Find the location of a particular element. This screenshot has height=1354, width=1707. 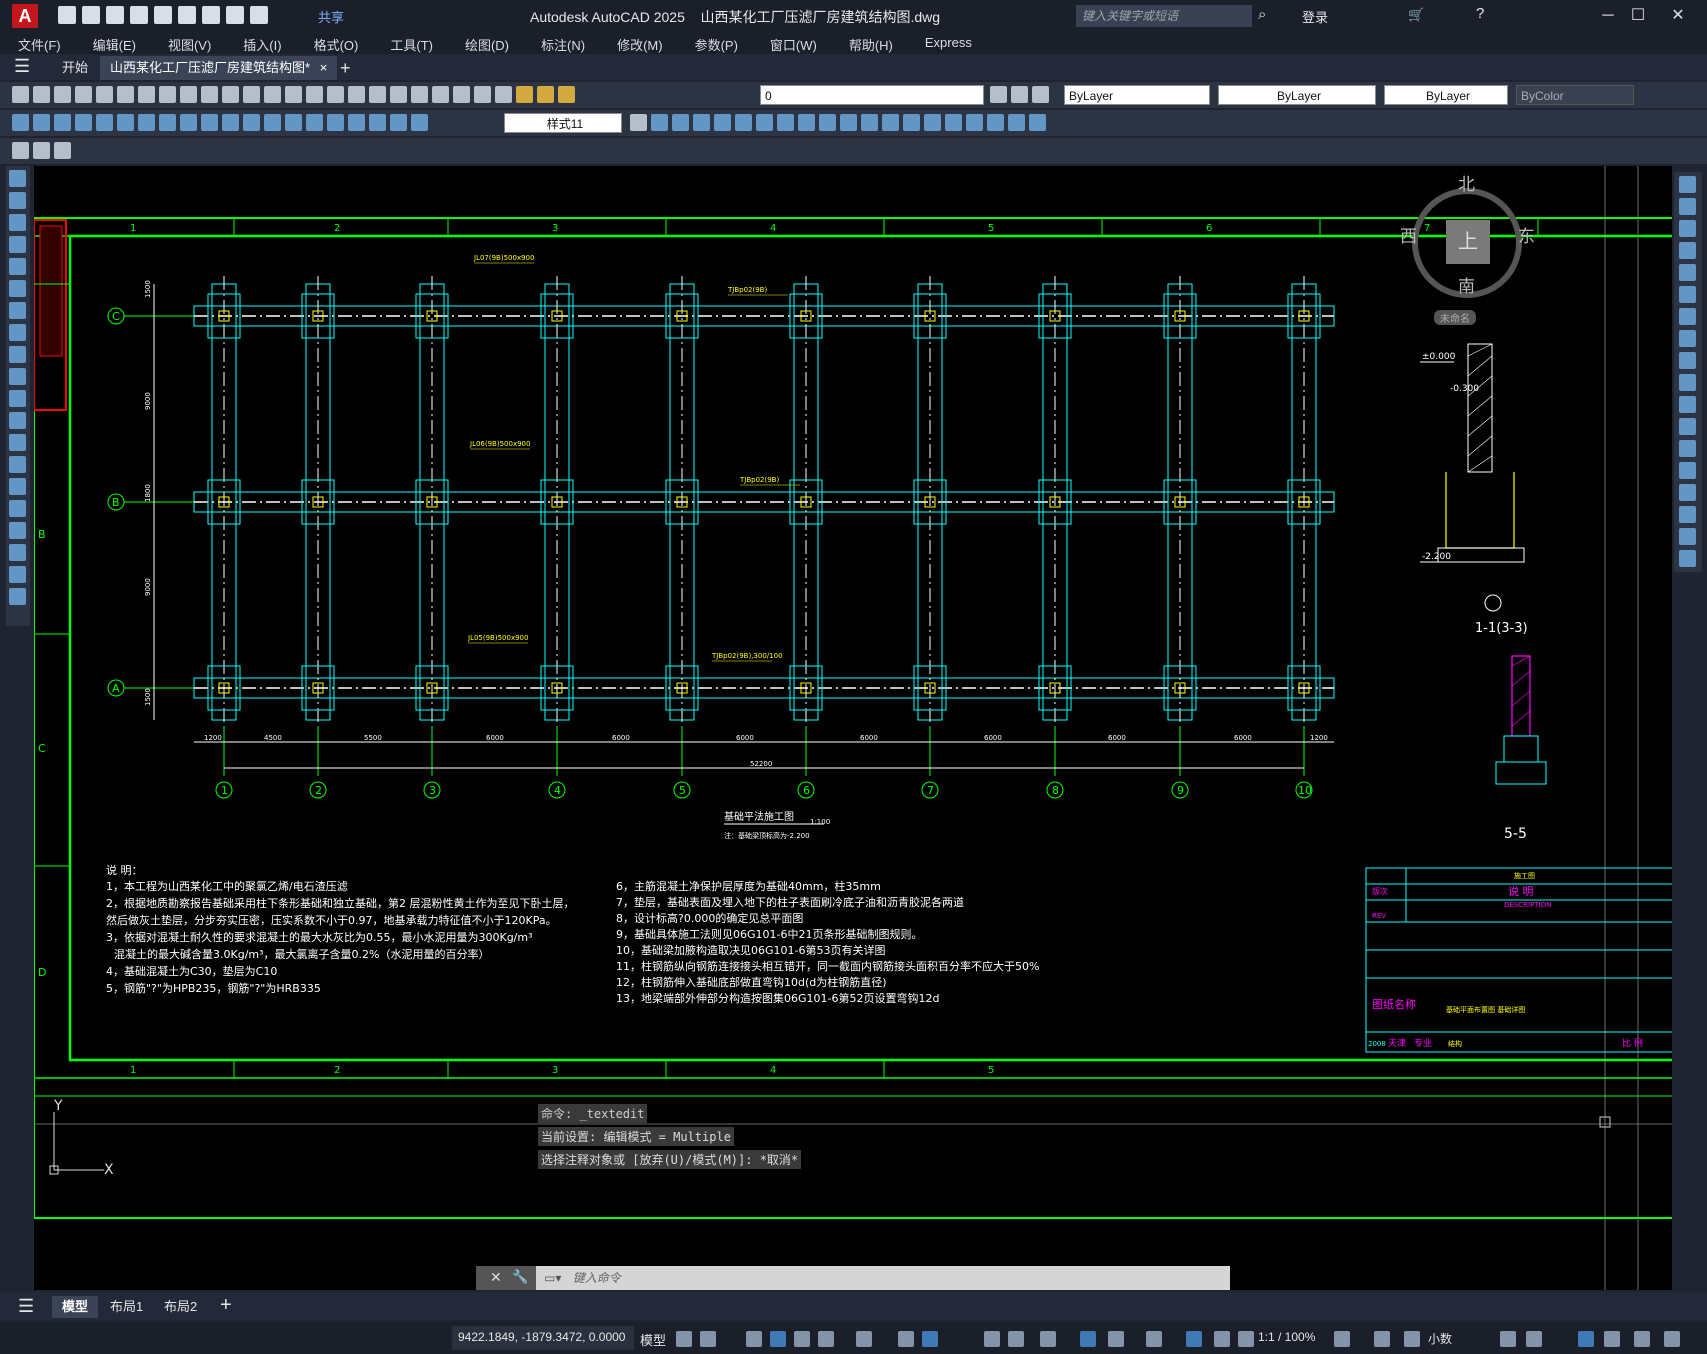

units-value: 小数 is located at coordinates (1440, 1338).